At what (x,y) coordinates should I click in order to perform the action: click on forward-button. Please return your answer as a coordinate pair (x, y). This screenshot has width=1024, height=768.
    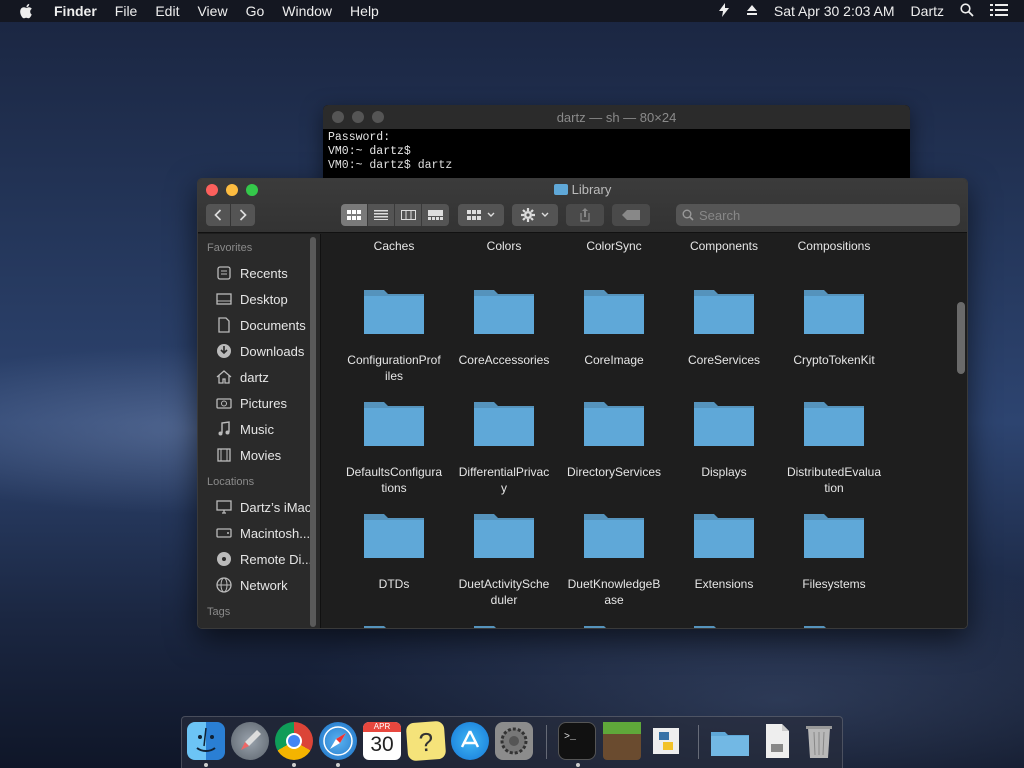
    Looking at the image, I should click on (243, 215).